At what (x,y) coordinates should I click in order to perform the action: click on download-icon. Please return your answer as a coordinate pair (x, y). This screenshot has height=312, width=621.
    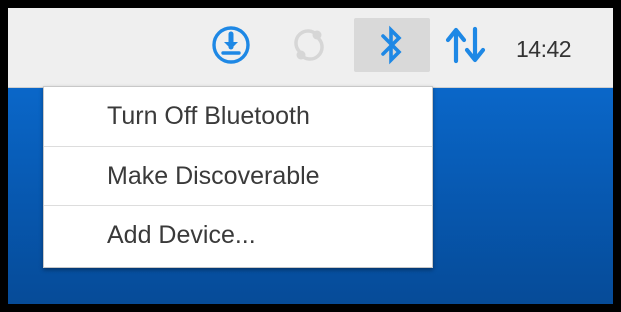
    Looking at the image, I should click on (231, 45).